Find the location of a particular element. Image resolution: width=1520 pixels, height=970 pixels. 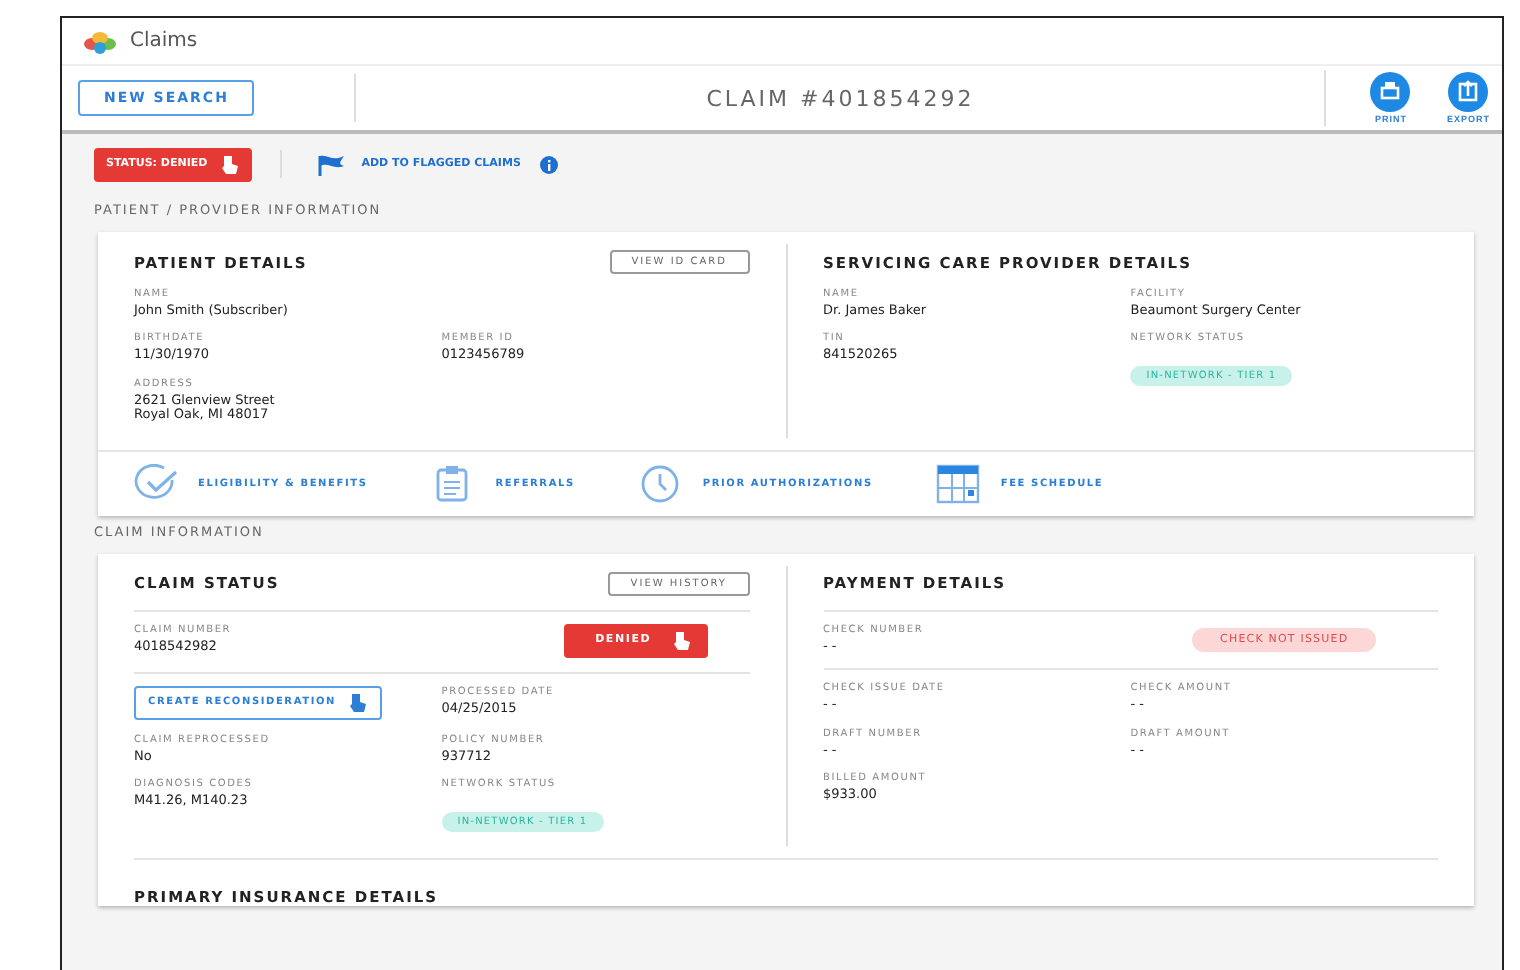

claim-title: CLAIM #401854292 is located at coordinates (840, 98).